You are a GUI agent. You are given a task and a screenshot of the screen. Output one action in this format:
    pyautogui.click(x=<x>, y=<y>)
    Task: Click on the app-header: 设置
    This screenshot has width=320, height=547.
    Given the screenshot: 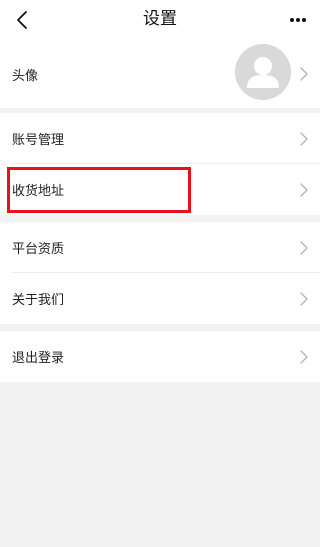 What is the action you would take?
    pyautogui.click(x=160, y=20)
    